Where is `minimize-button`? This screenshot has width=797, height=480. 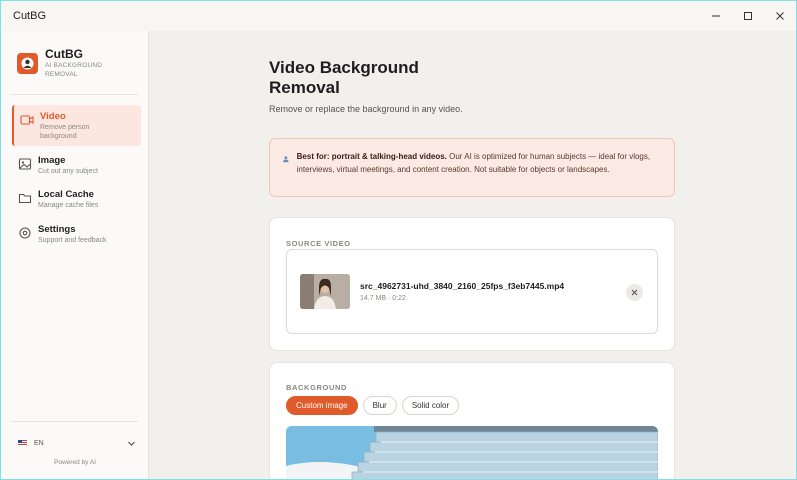 minimize-button is located at coordinates (716, 16).